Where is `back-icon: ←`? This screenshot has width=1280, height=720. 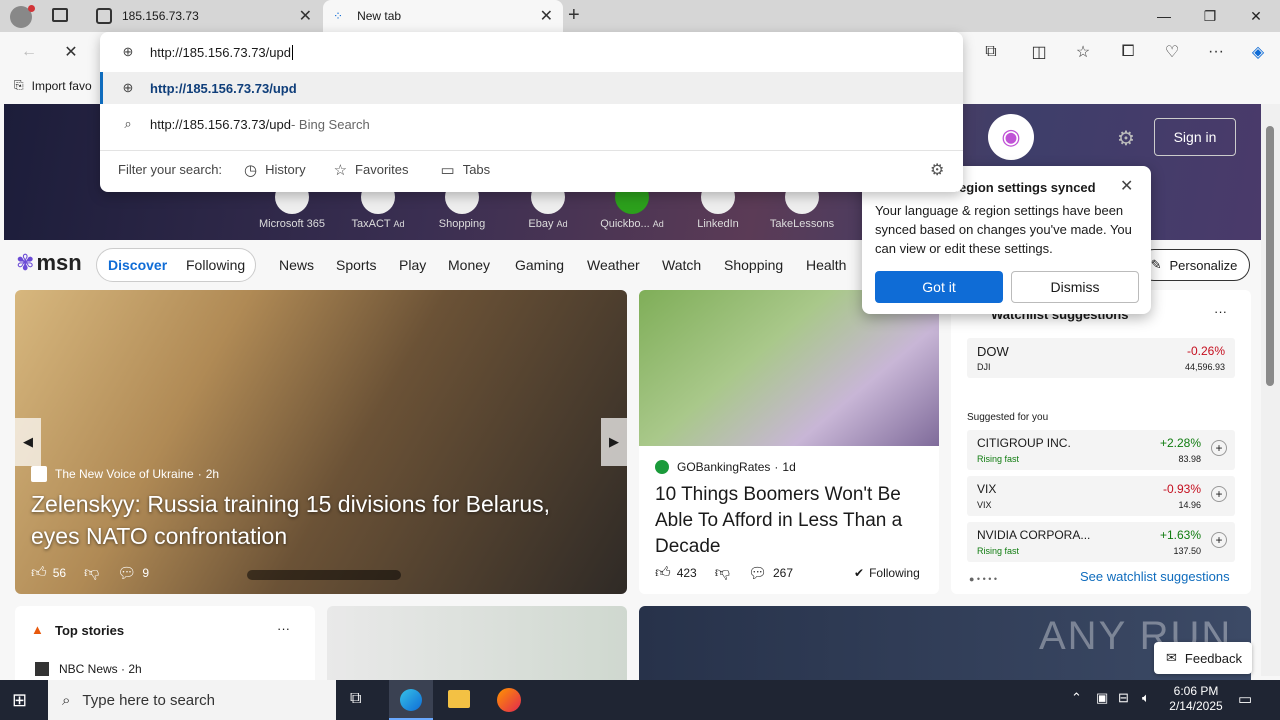 back-icon: ← is located at coordinates (29, 52).